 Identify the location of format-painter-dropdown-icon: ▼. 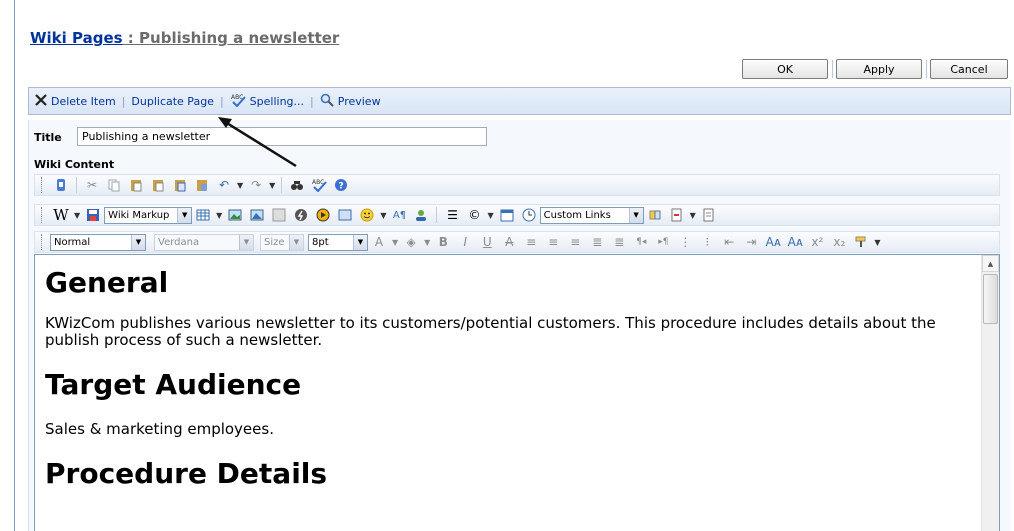
(877, 242).